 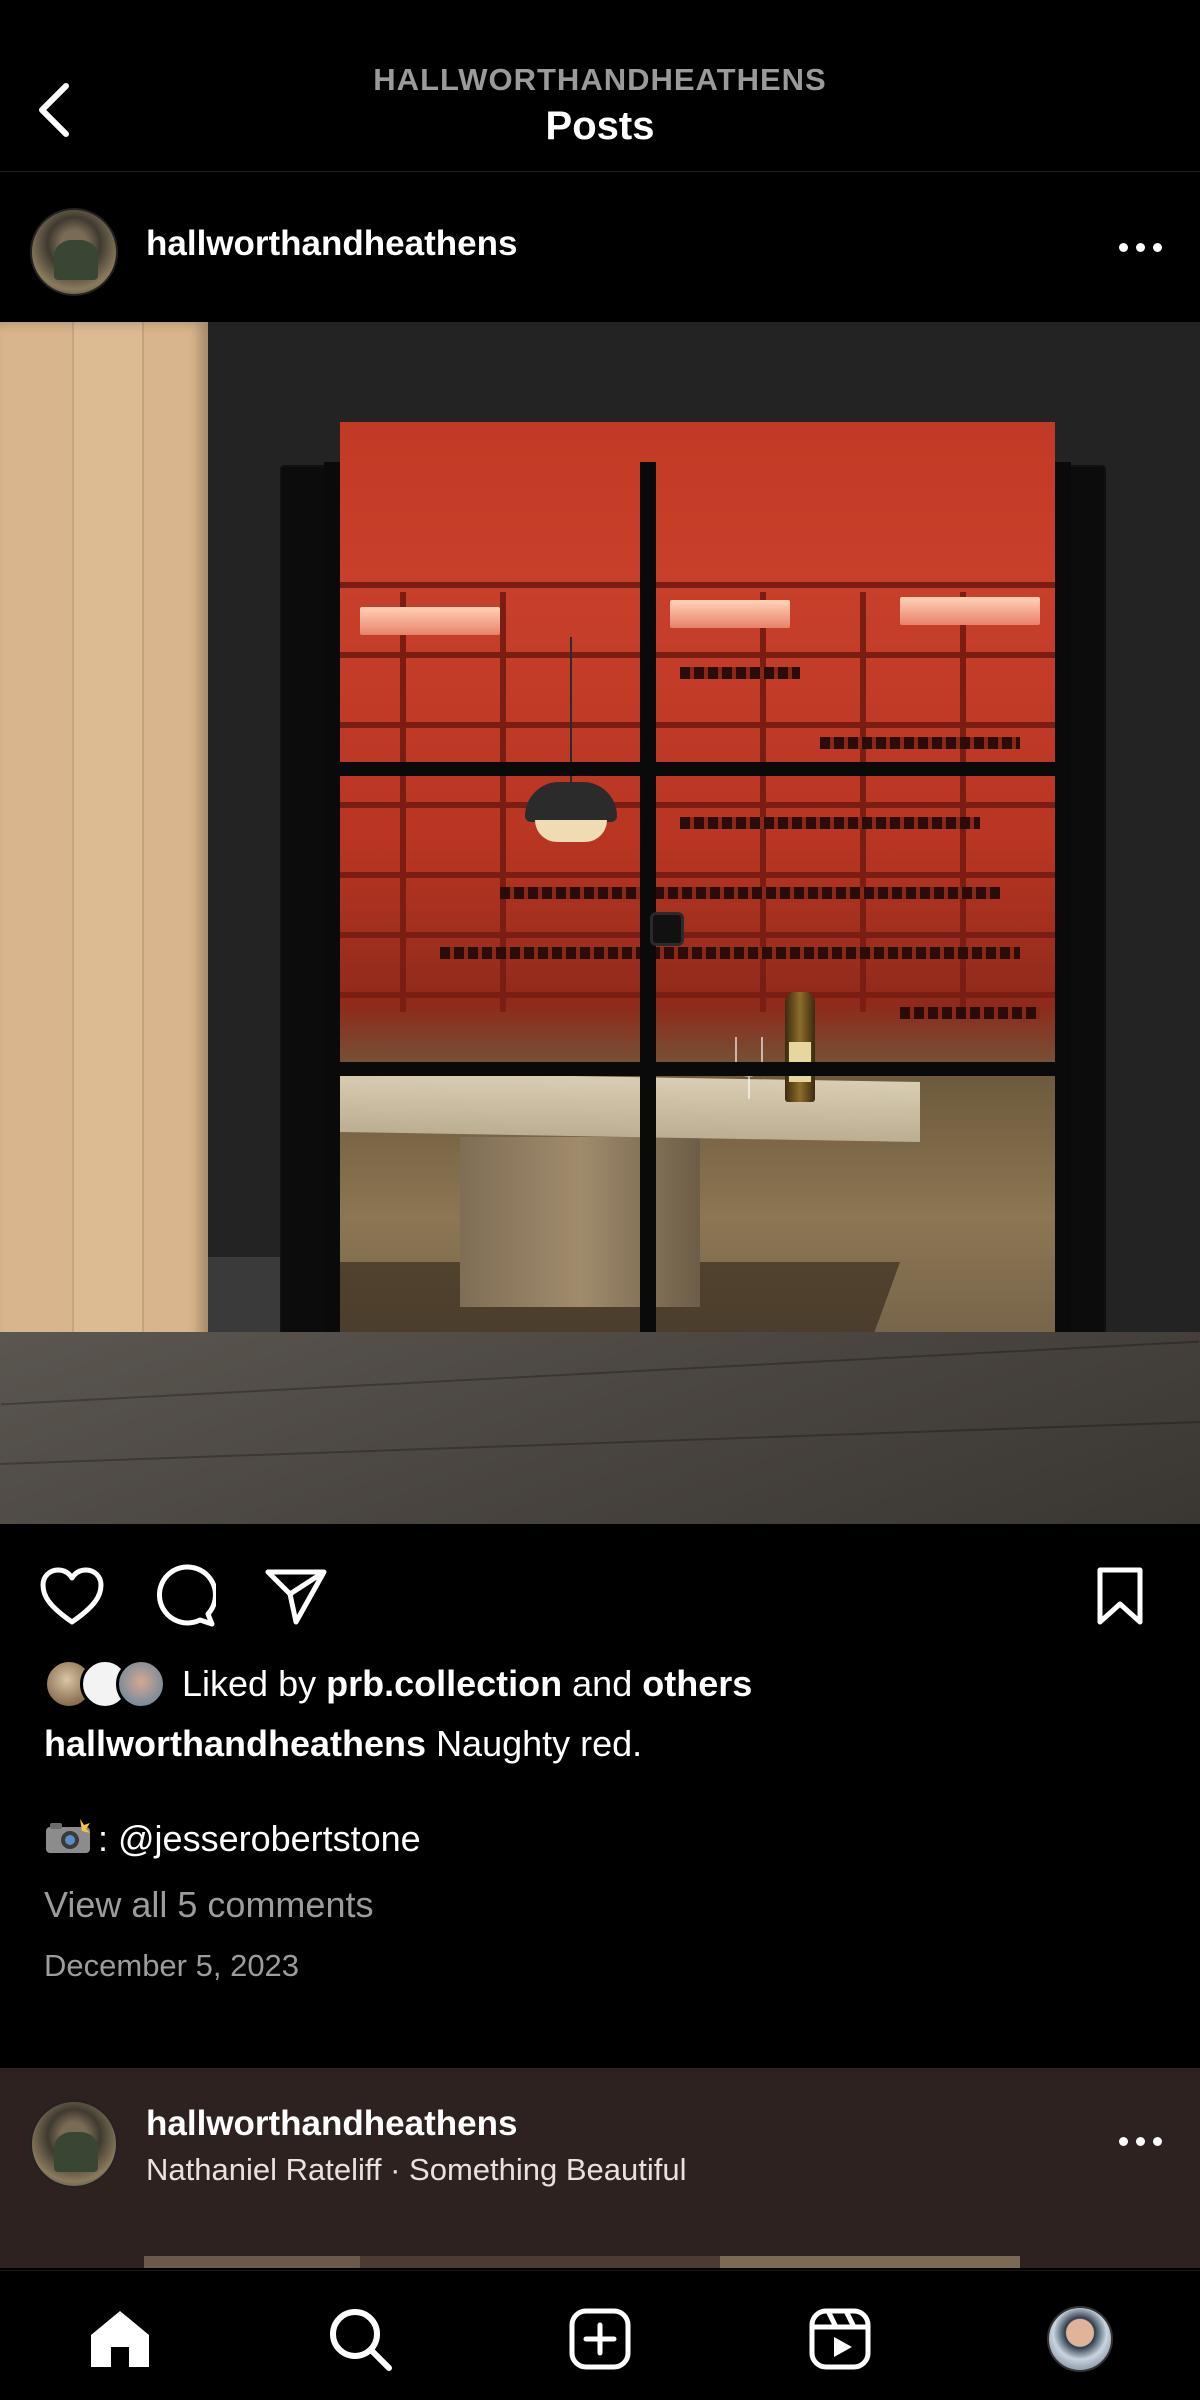 I want to click on nav-profile, so click(x=1080, y=2339).